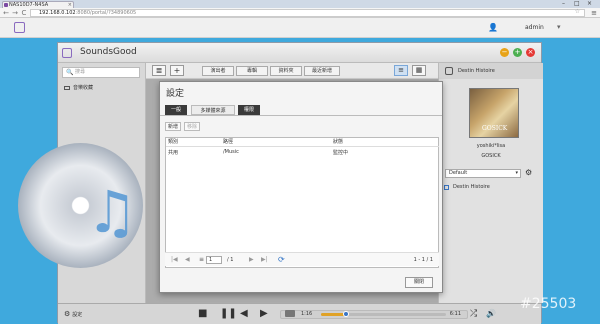  Describe the element at coordinates (385, 142) in the screenshot. I see `column-header-status: 狀態` at that location.